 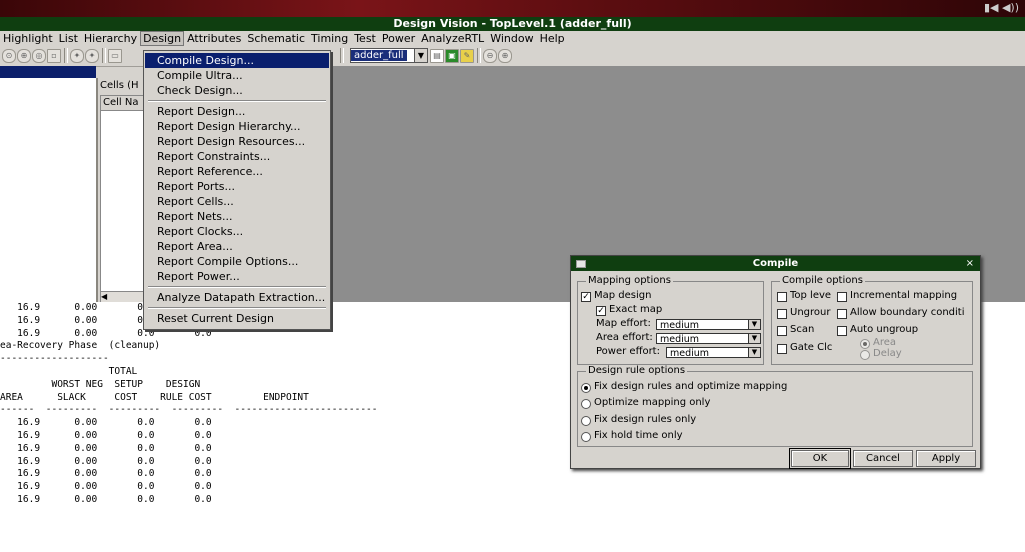 I want to click on menu-schematic: Schematic, so click(x=276, y=38).